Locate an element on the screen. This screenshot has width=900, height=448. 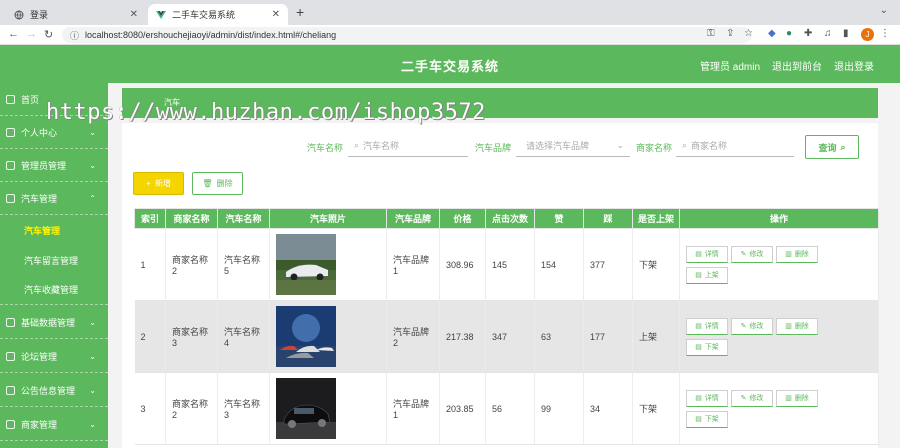
merchant-input: ⌕ 商家名称 is located at coordinates (735, 146).